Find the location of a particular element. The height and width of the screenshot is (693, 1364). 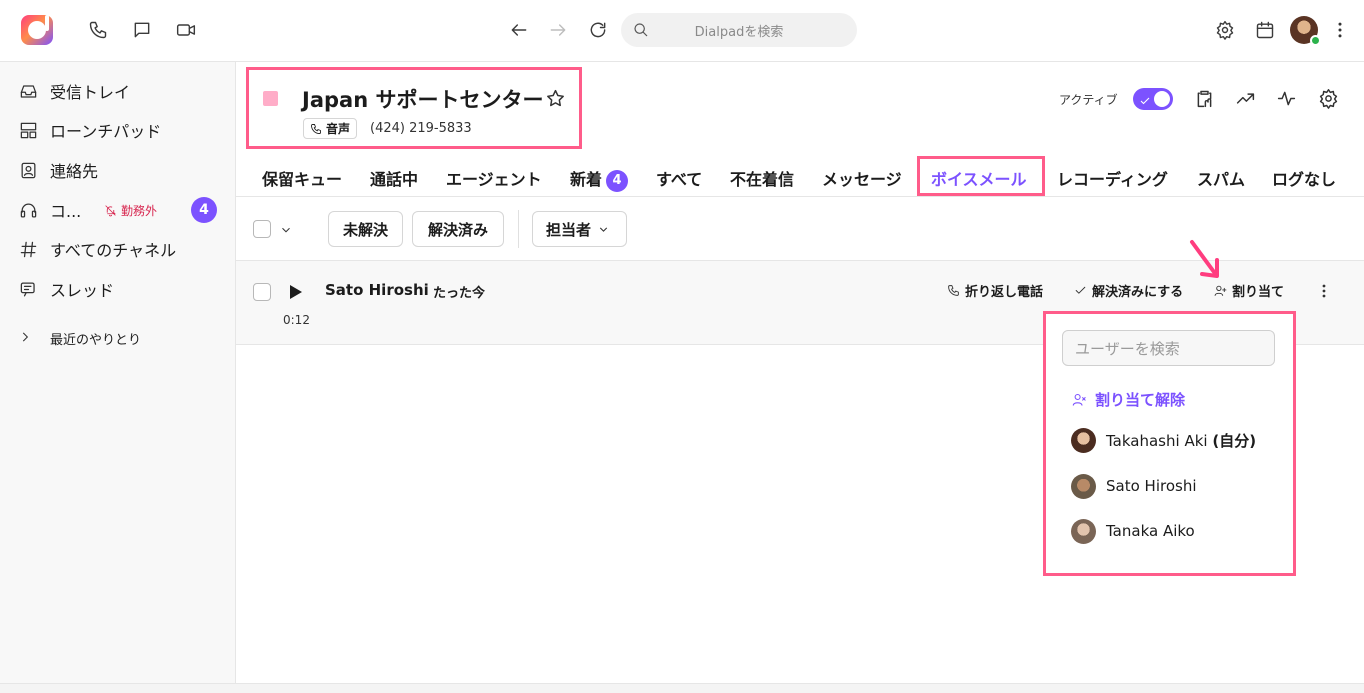

favorite-star-icon is located at coordinates (555, 98).